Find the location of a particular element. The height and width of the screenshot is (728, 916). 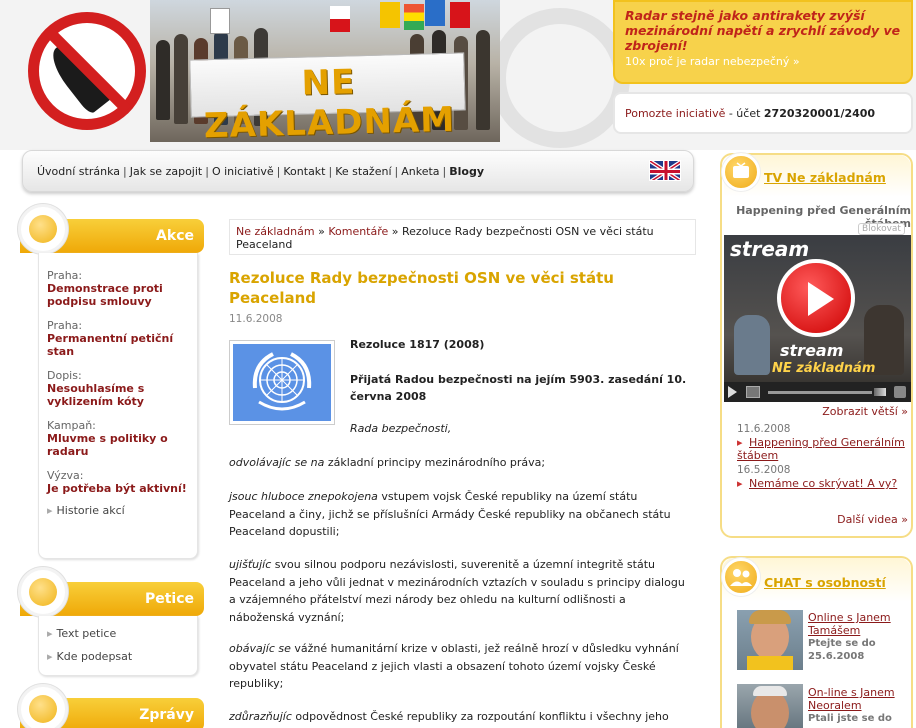

akce-item: Kampaň: Mluvme s politiky o radaru is located at coordinates (118, 438).